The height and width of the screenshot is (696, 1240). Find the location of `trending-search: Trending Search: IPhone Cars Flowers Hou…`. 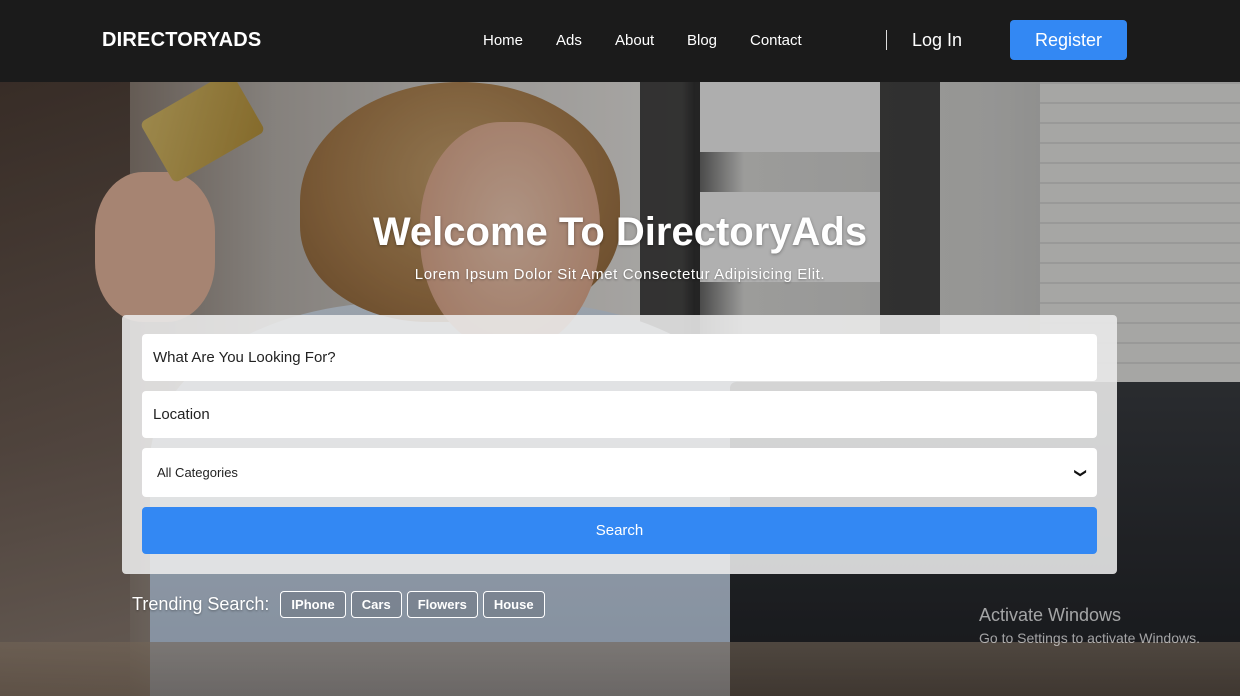

trending-search: Trending Search: IPhone Cars Flowers Hou… is located at coordinates (341, 604).